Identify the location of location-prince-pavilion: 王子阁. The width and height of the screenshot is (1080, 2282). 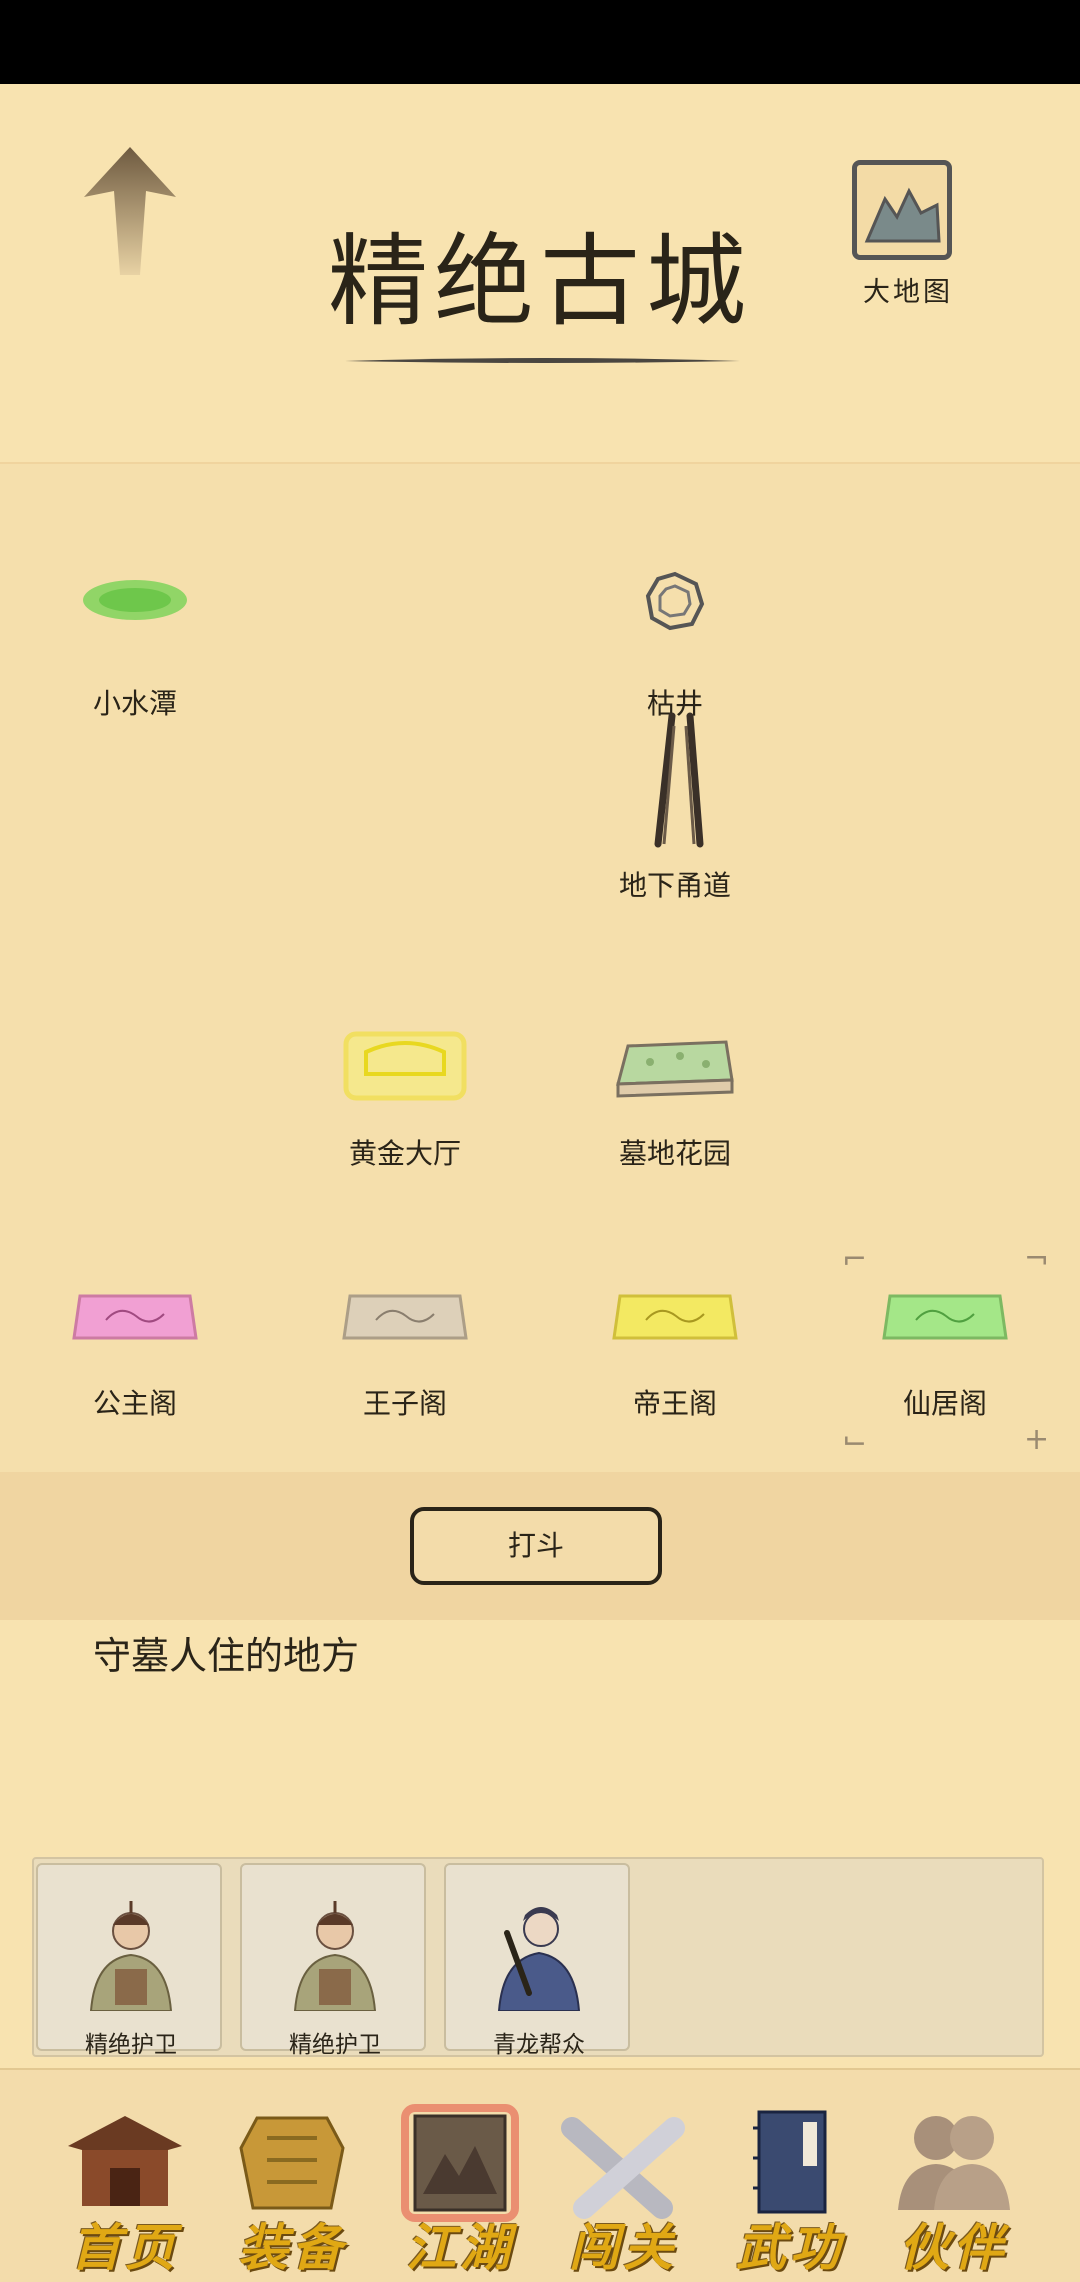
(405, 1364).